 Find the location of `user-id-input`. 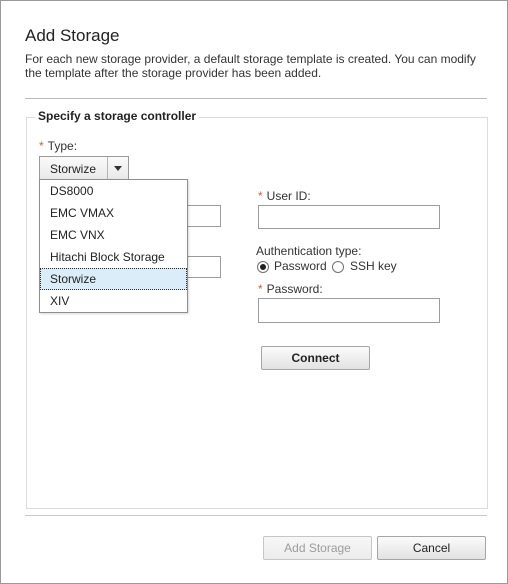

user-id-input is located at coordinates (349, 217).